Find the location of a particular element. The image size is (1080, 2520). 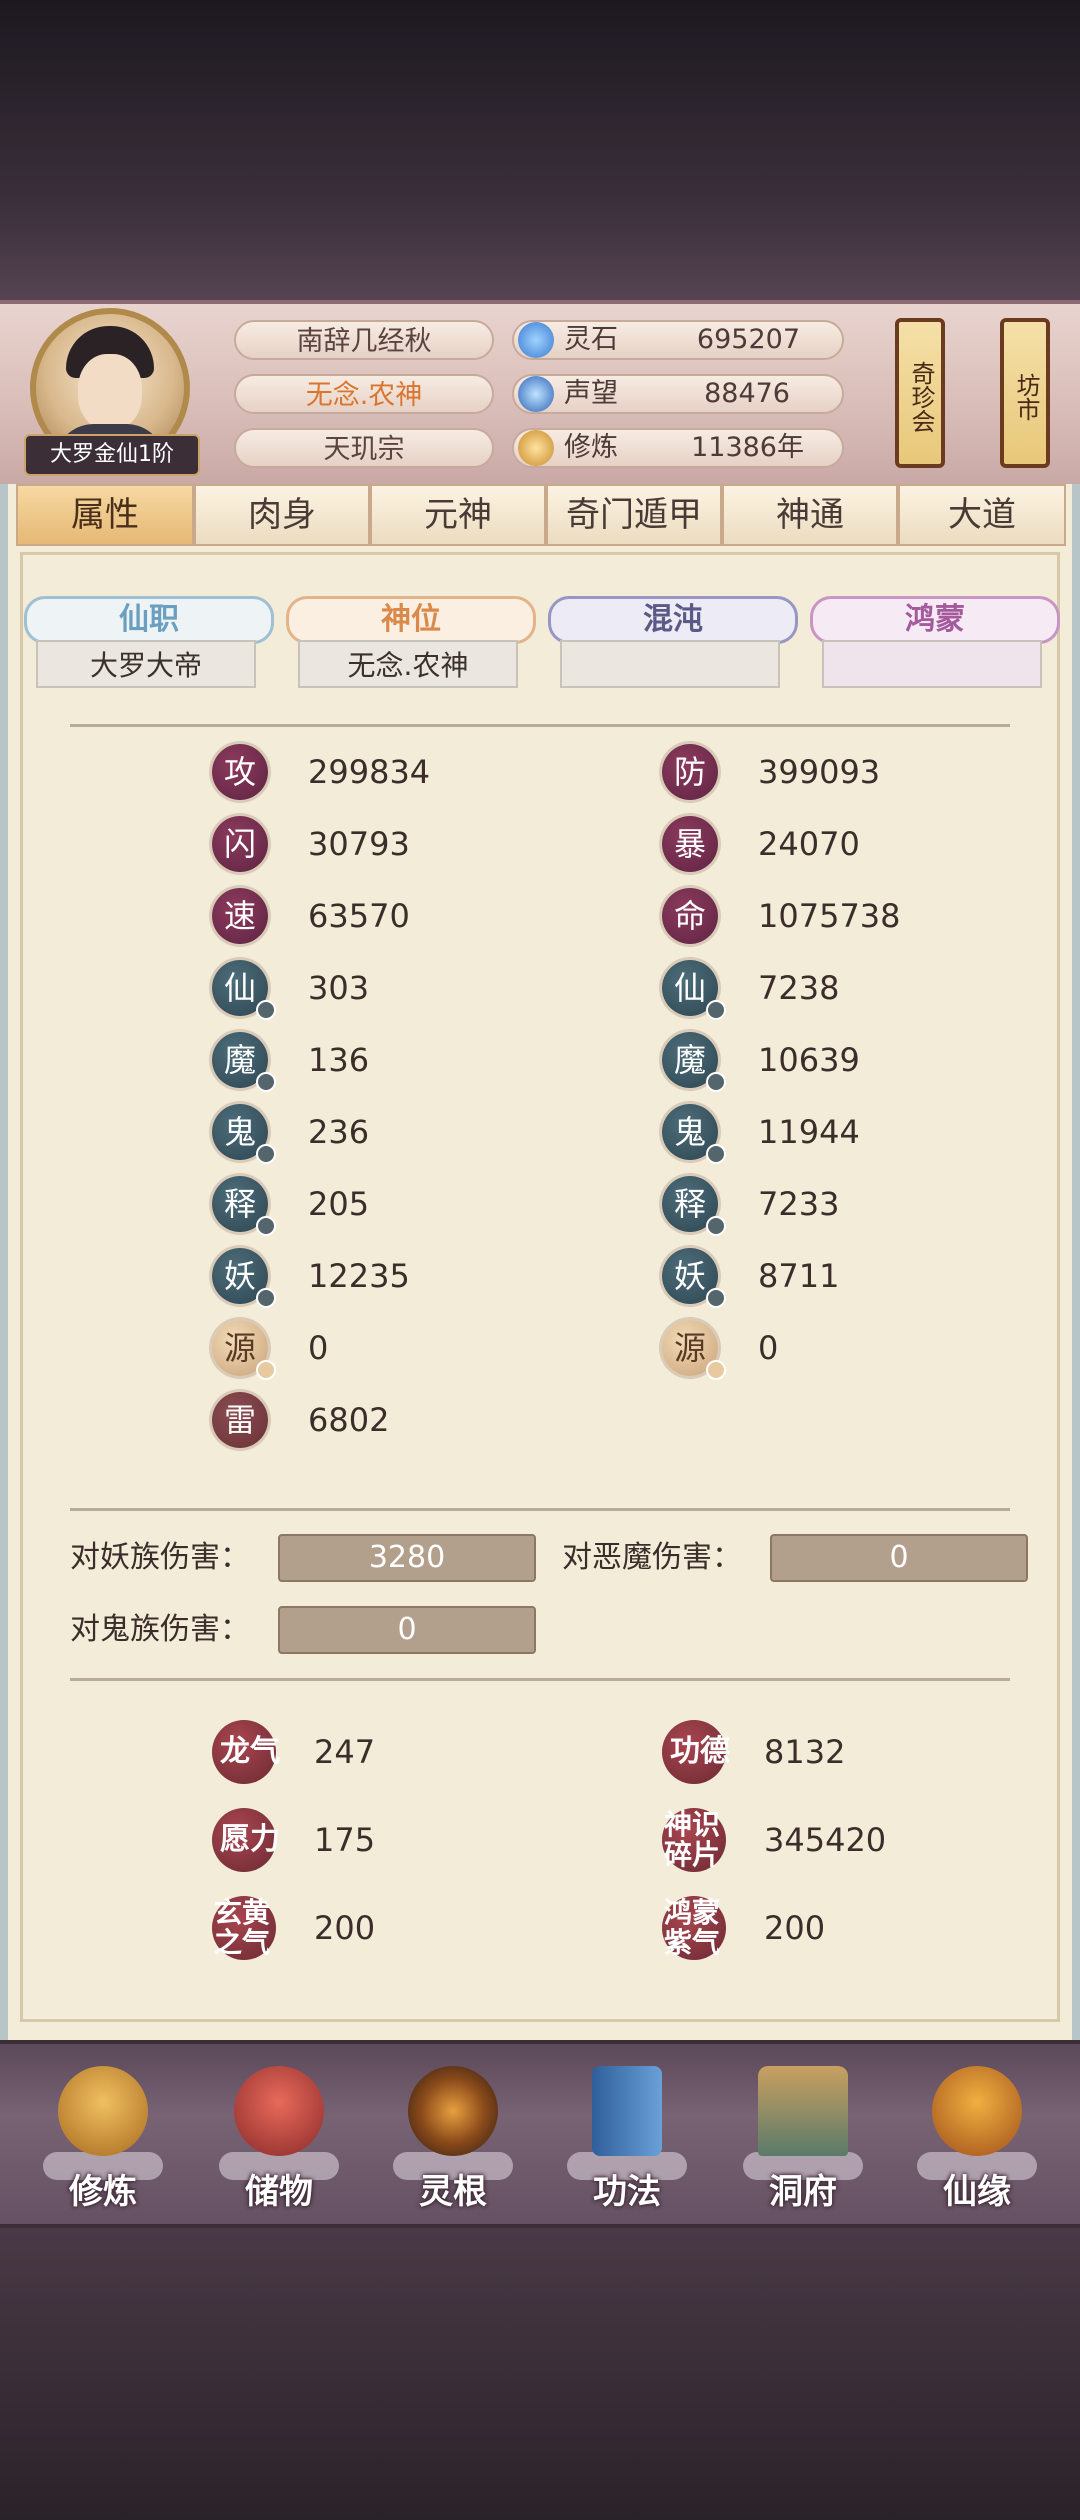

wish-power-value: 175 is located at coordinates (345, 1840).